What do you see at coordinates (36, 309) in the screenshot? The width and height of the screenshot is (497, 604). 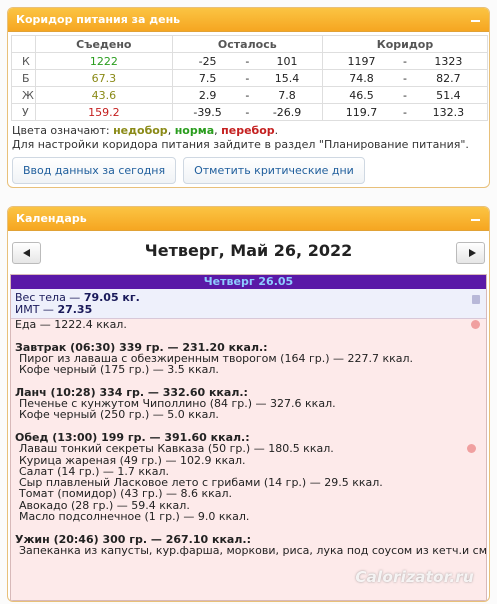 I see `bmi-label: ИМТ —` at bounding box center [36, 309].